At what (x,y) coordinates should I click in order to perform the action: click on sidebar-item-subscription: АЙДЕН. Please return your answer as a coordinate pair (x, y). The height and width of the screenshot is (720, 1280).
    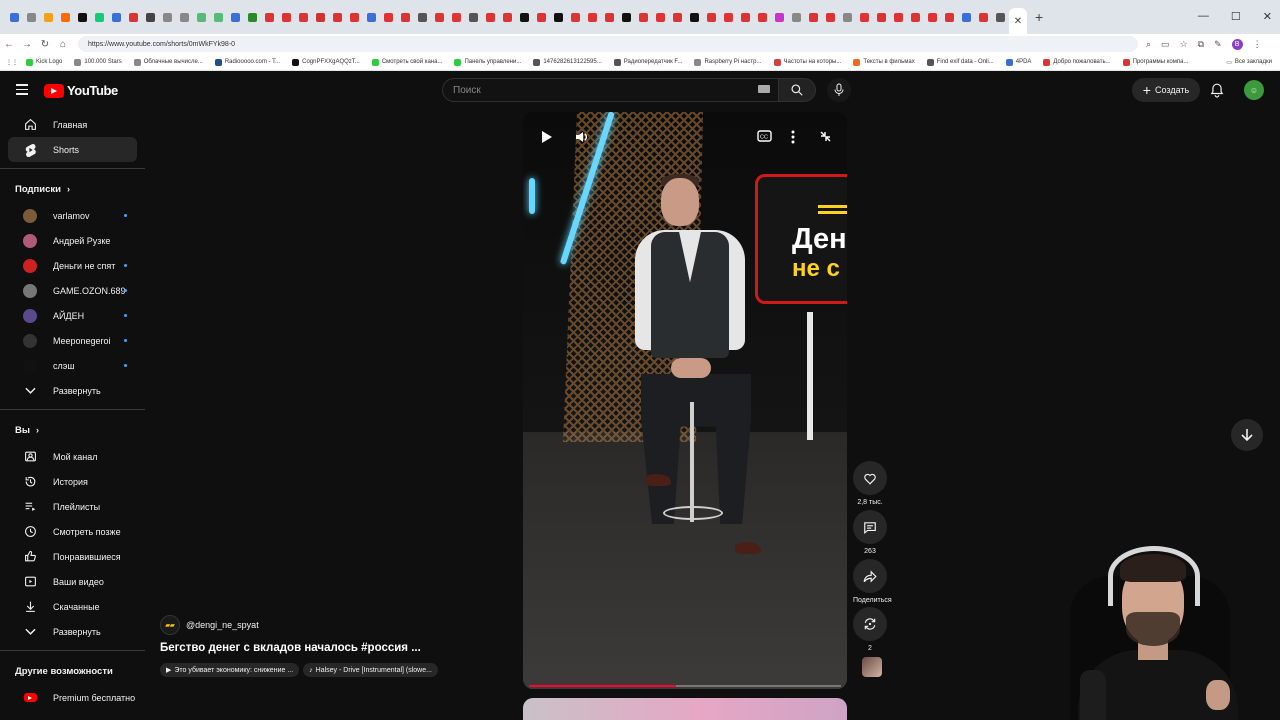
    Looking at the image, I should click on (72, 315).